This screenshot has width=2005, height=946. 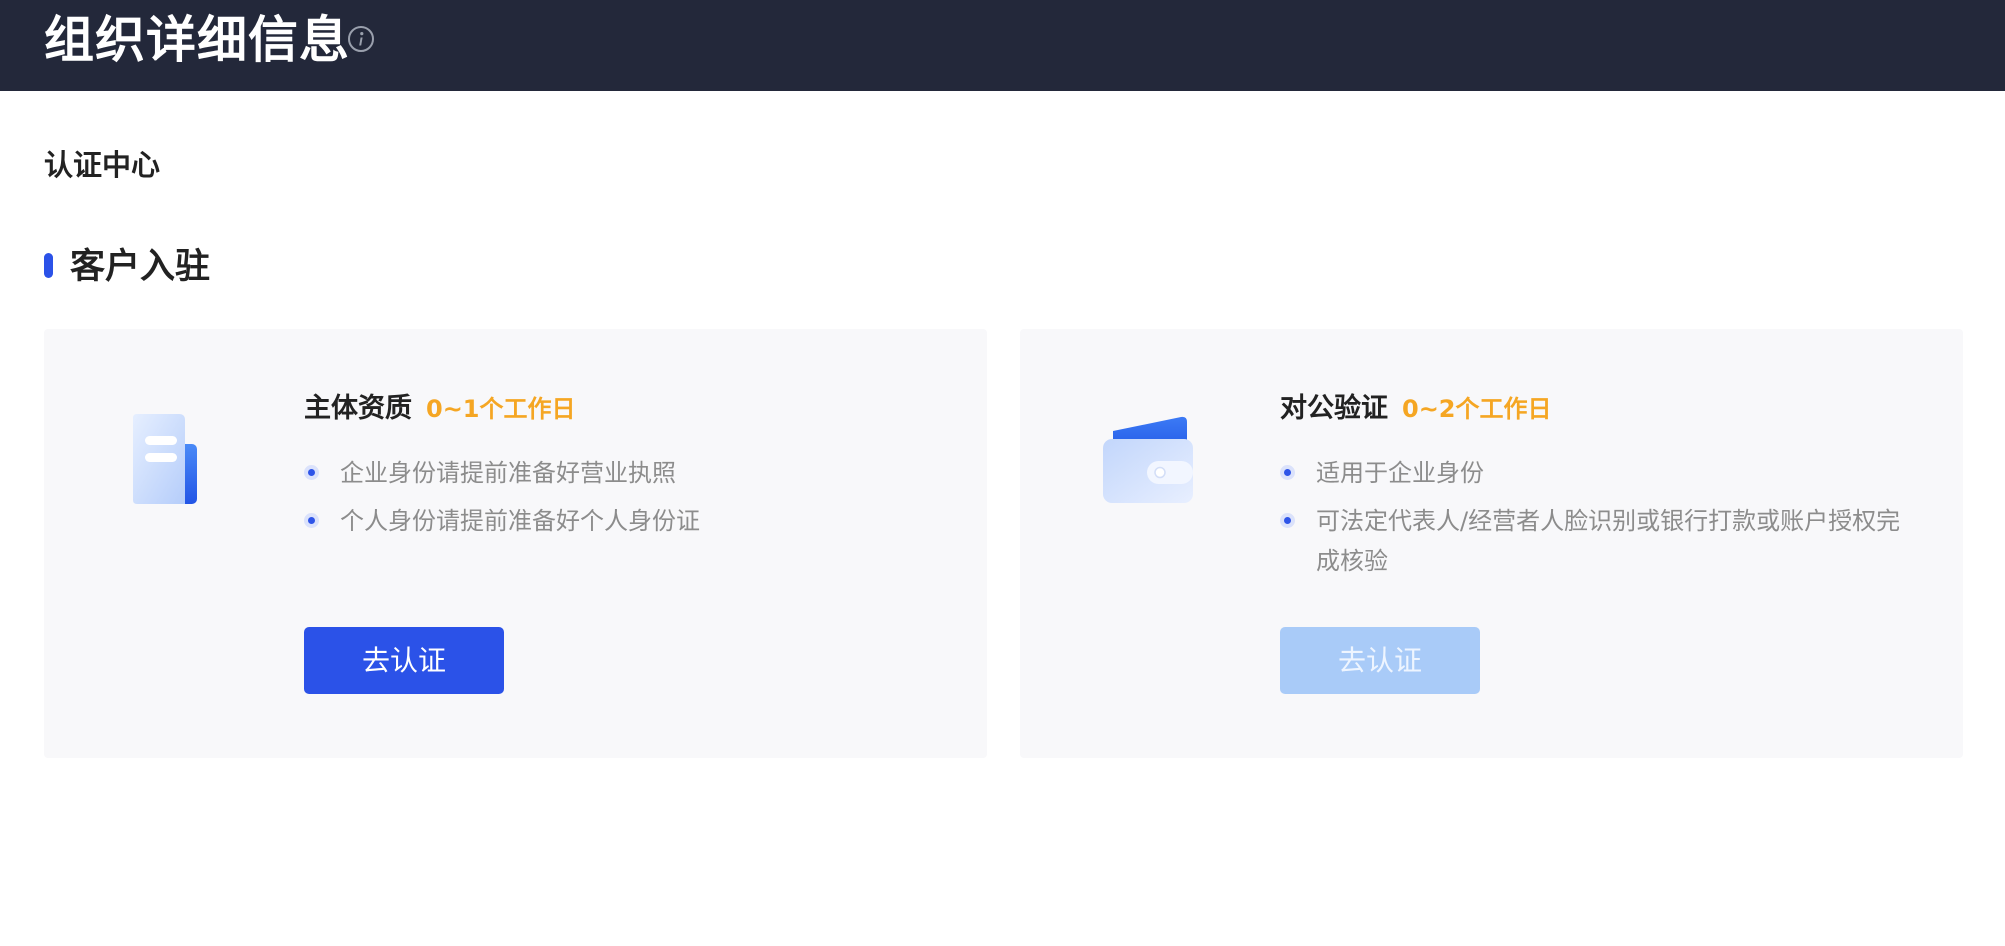 I want to click on card-title: 对公验证, so click(x=1334, y=408).